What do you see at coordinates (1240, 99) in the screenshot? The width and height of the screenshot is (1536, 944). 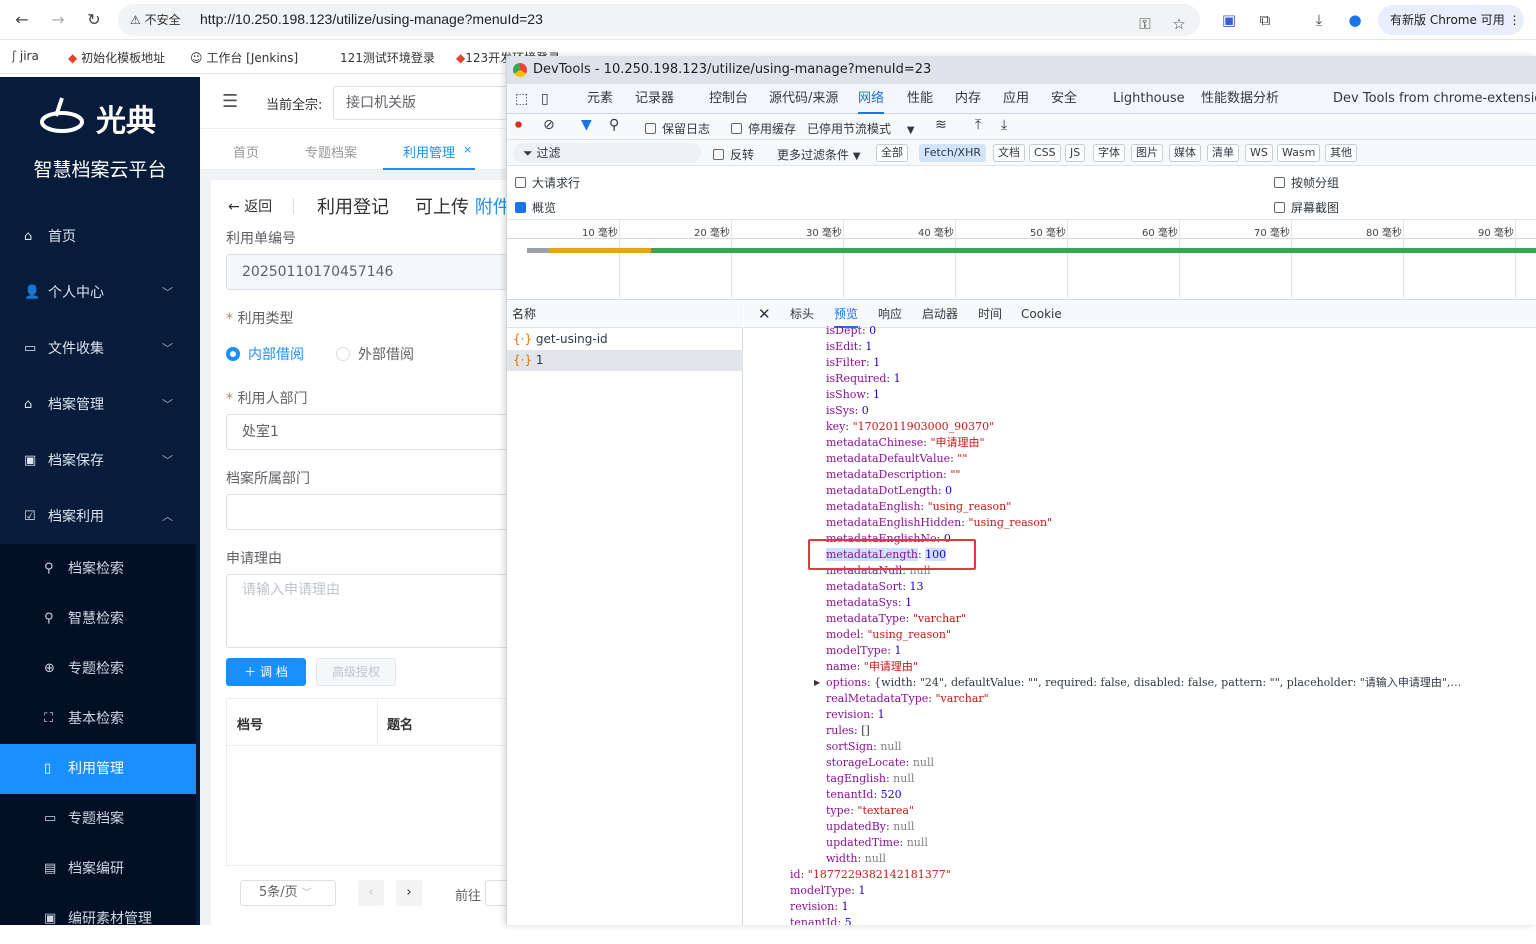 I see `tab-perf-insights: 性能数据分析` at bounding box center [1240, 99].